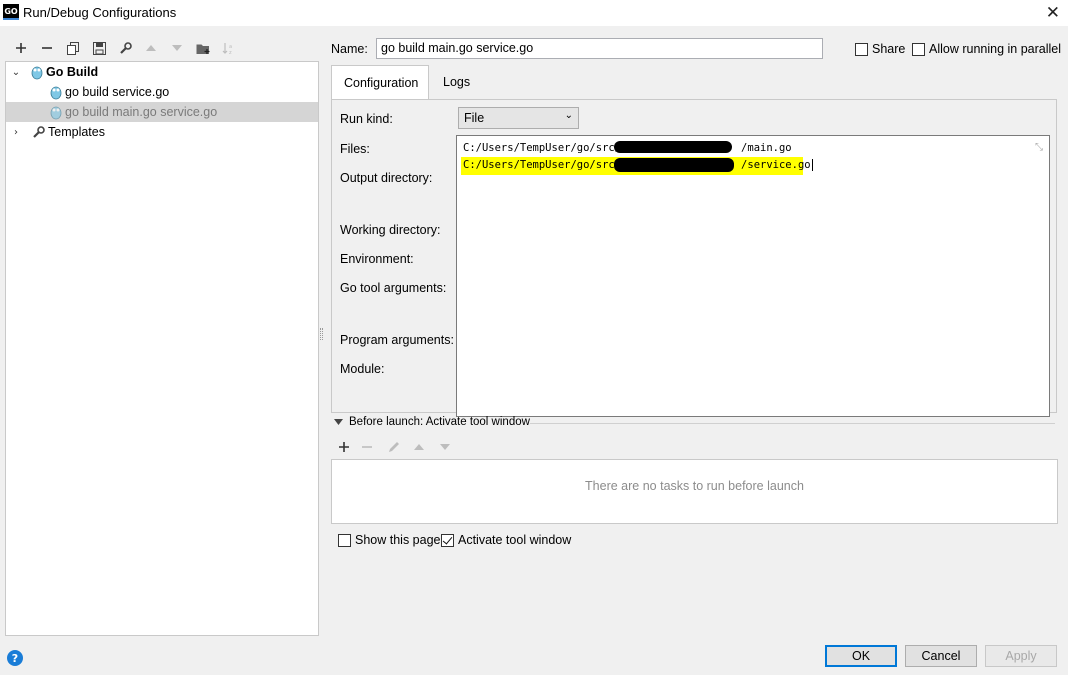  I want to click on tab-logs: Logs, so click(456, 82).